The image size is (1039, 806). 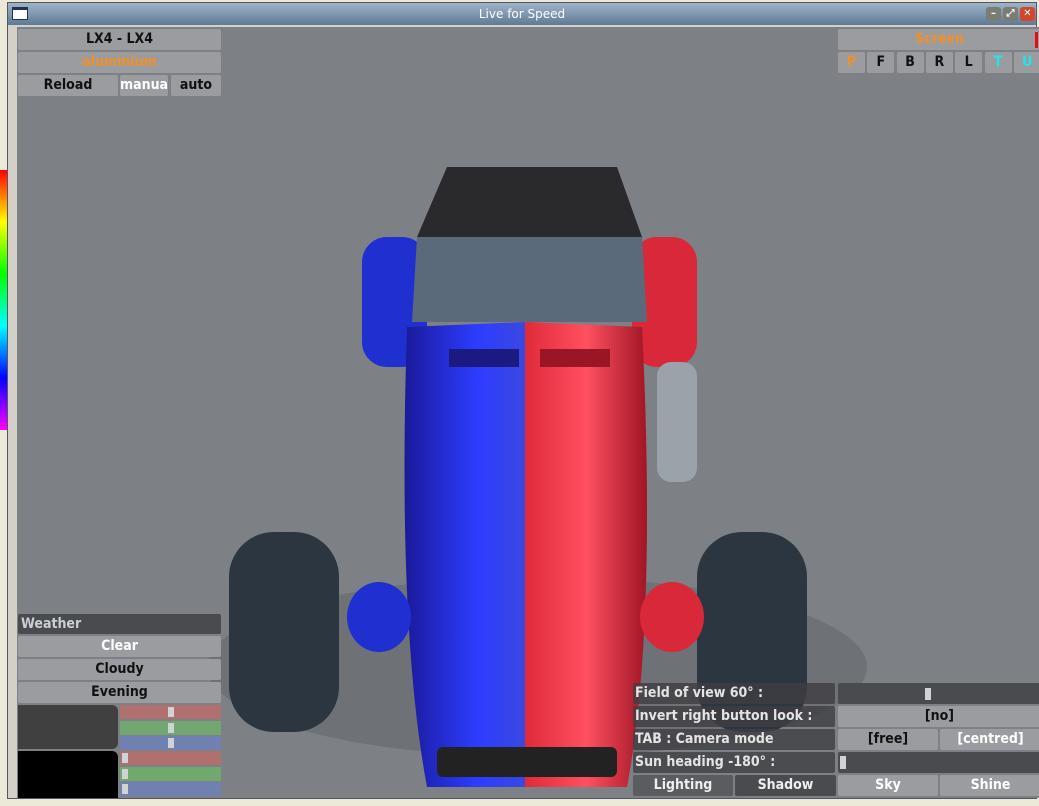 I want to click on sun-heading-handle, so click(x=843, y=762).